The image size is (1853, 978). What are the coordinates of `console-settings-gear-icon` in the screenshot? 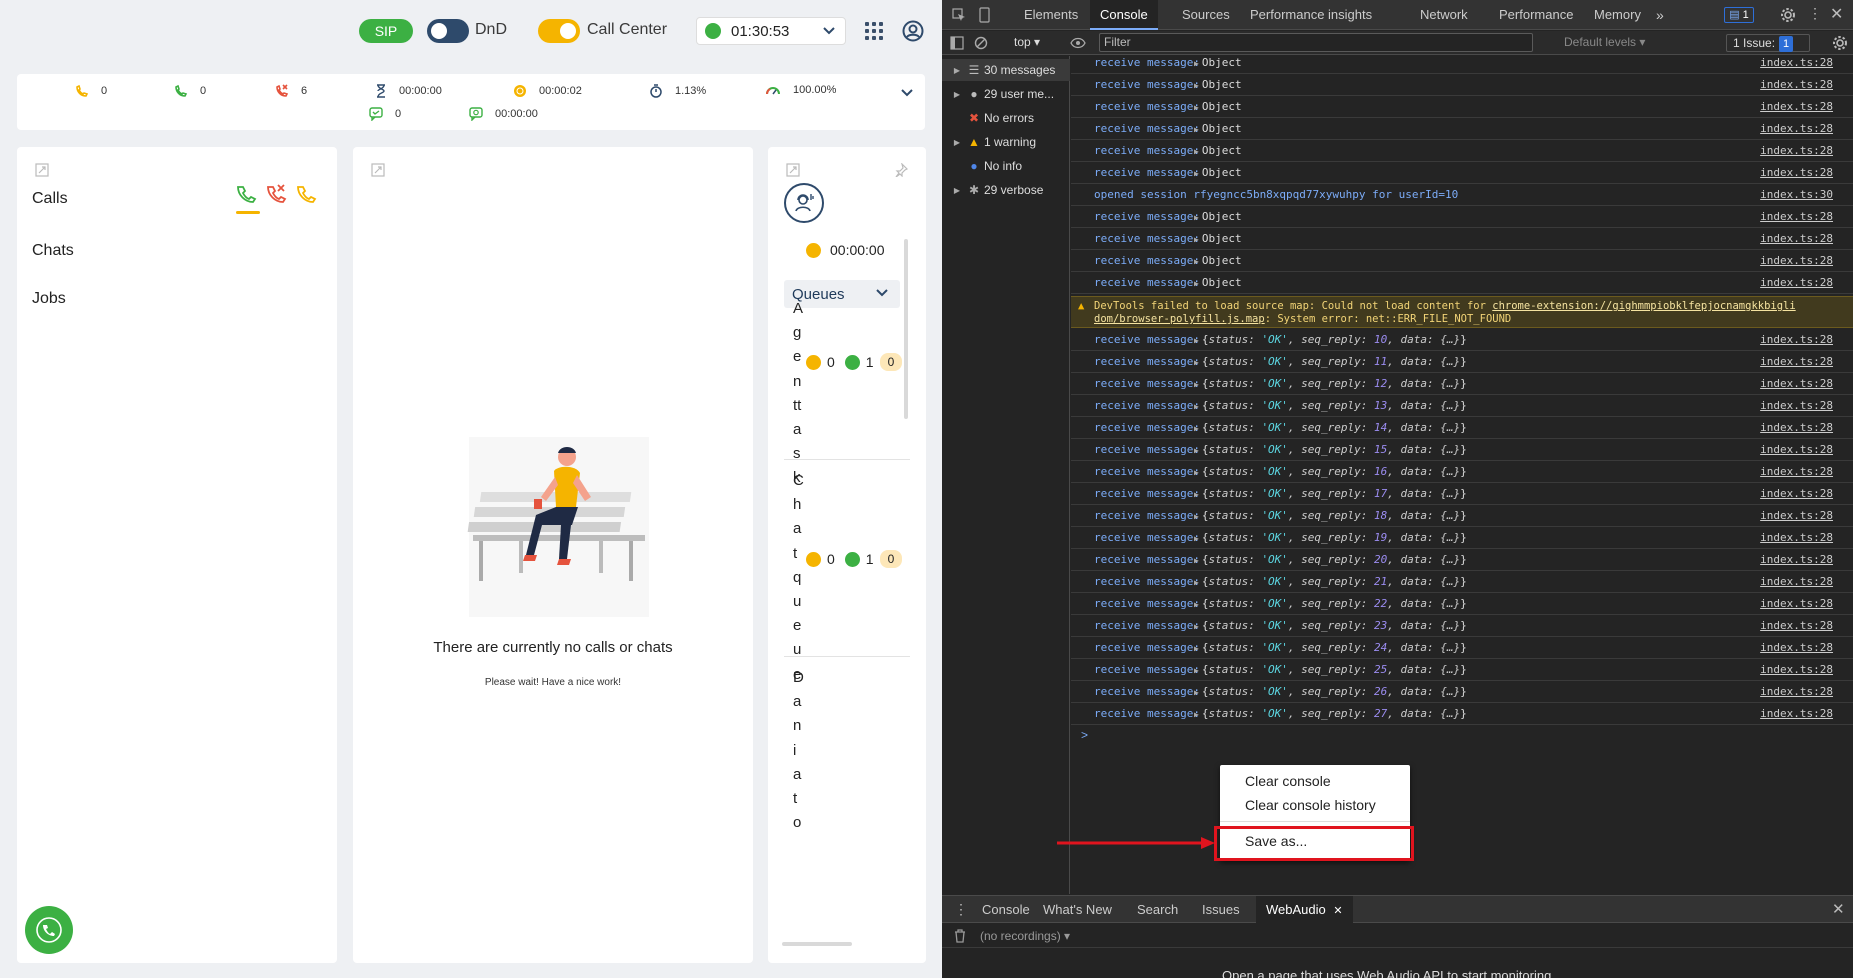 It's located at (1840, 43).